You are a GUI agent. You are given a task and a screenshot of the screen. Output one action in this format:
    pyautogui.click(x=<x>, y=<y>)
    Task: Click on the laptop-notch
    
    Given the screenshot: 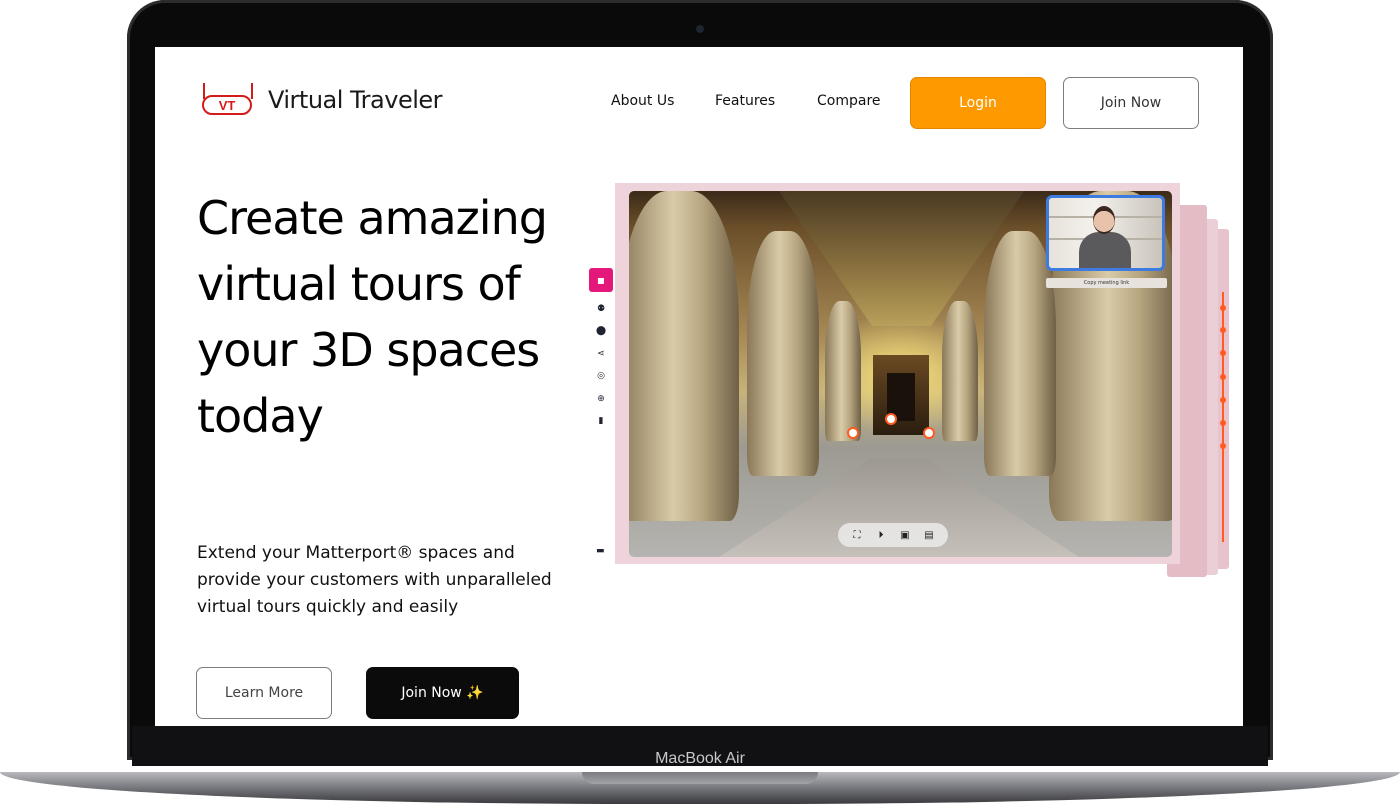 What is the action you would take?
    pyautogui.click(x=700, y=778)
    